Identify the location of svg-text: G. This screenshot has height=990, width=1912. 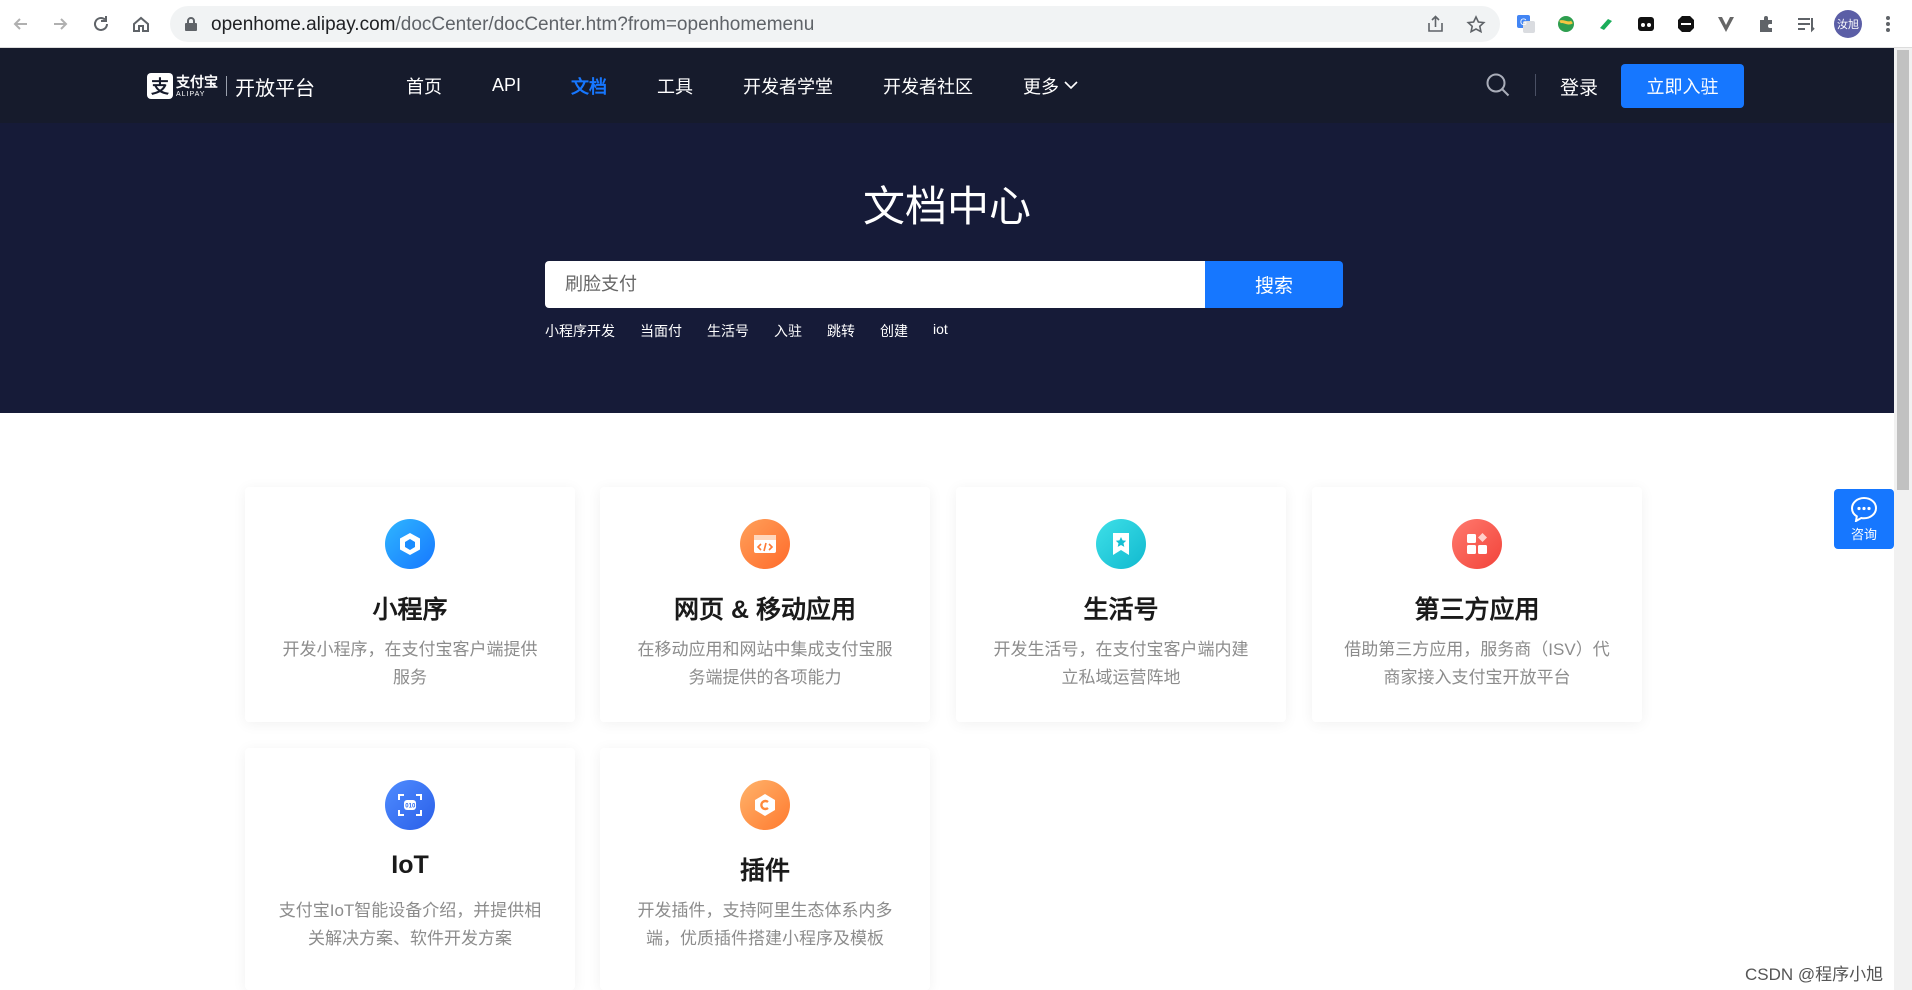
(1523, 22).